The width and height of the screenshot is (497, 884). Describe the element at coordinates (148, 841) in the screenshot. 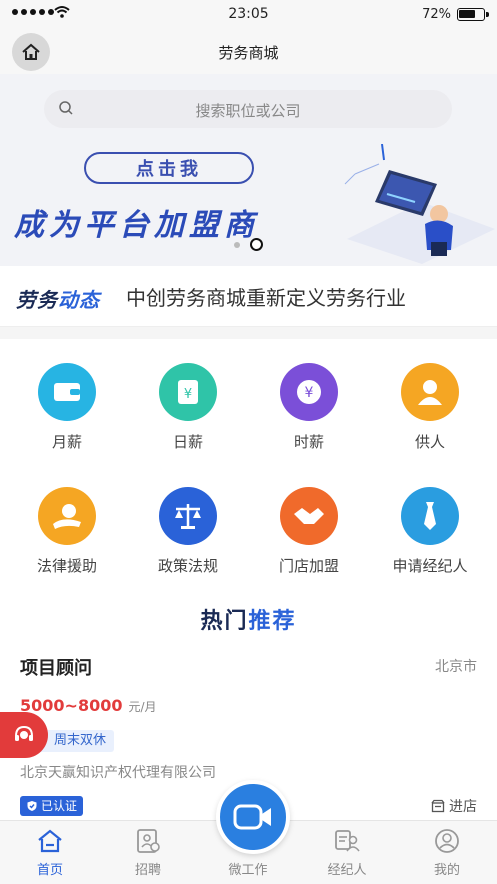

I see `recruit-icon` at that location.